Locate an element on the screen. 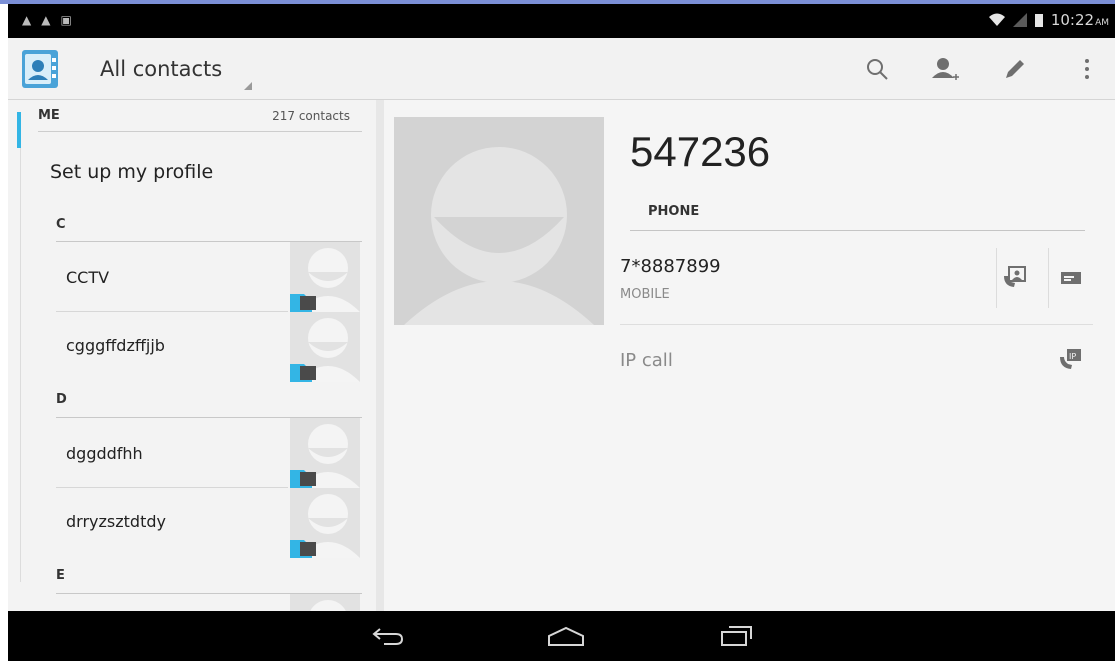  add-contact-icon is located at coordinates (945, 69).